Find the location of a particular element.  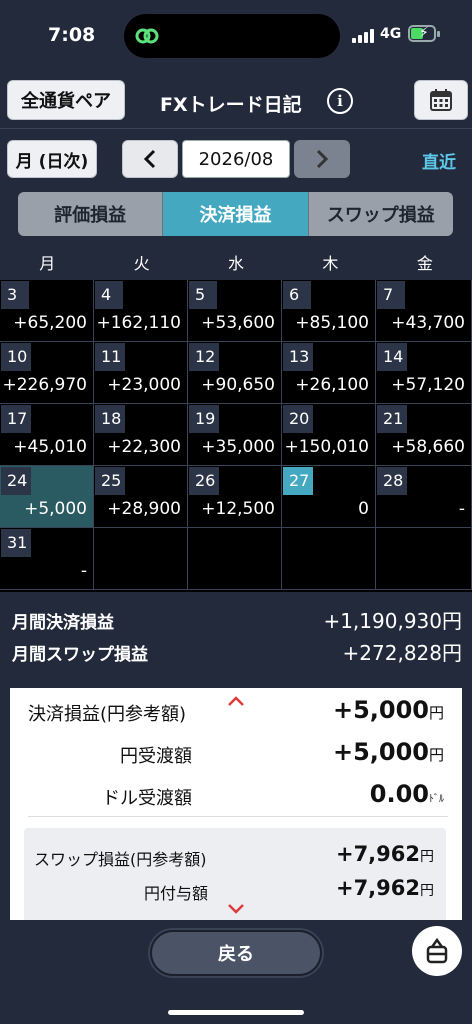

calendar-day-number: 17 is located at coordinates (16, 419).